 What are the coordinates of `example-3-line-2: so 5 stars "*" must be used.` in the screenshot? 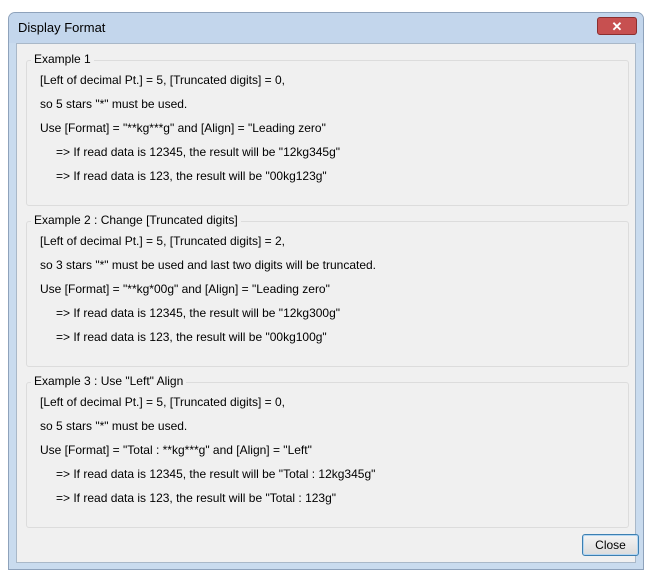 It's located at (114, 426).